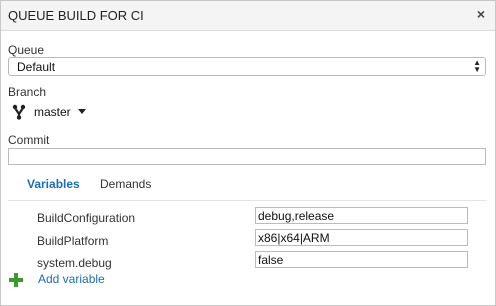 This screenshot has width=496, height=306. Describe the element at coordinates (27, 92) in the screenshot. I see `branch-label: Branch` at that location.